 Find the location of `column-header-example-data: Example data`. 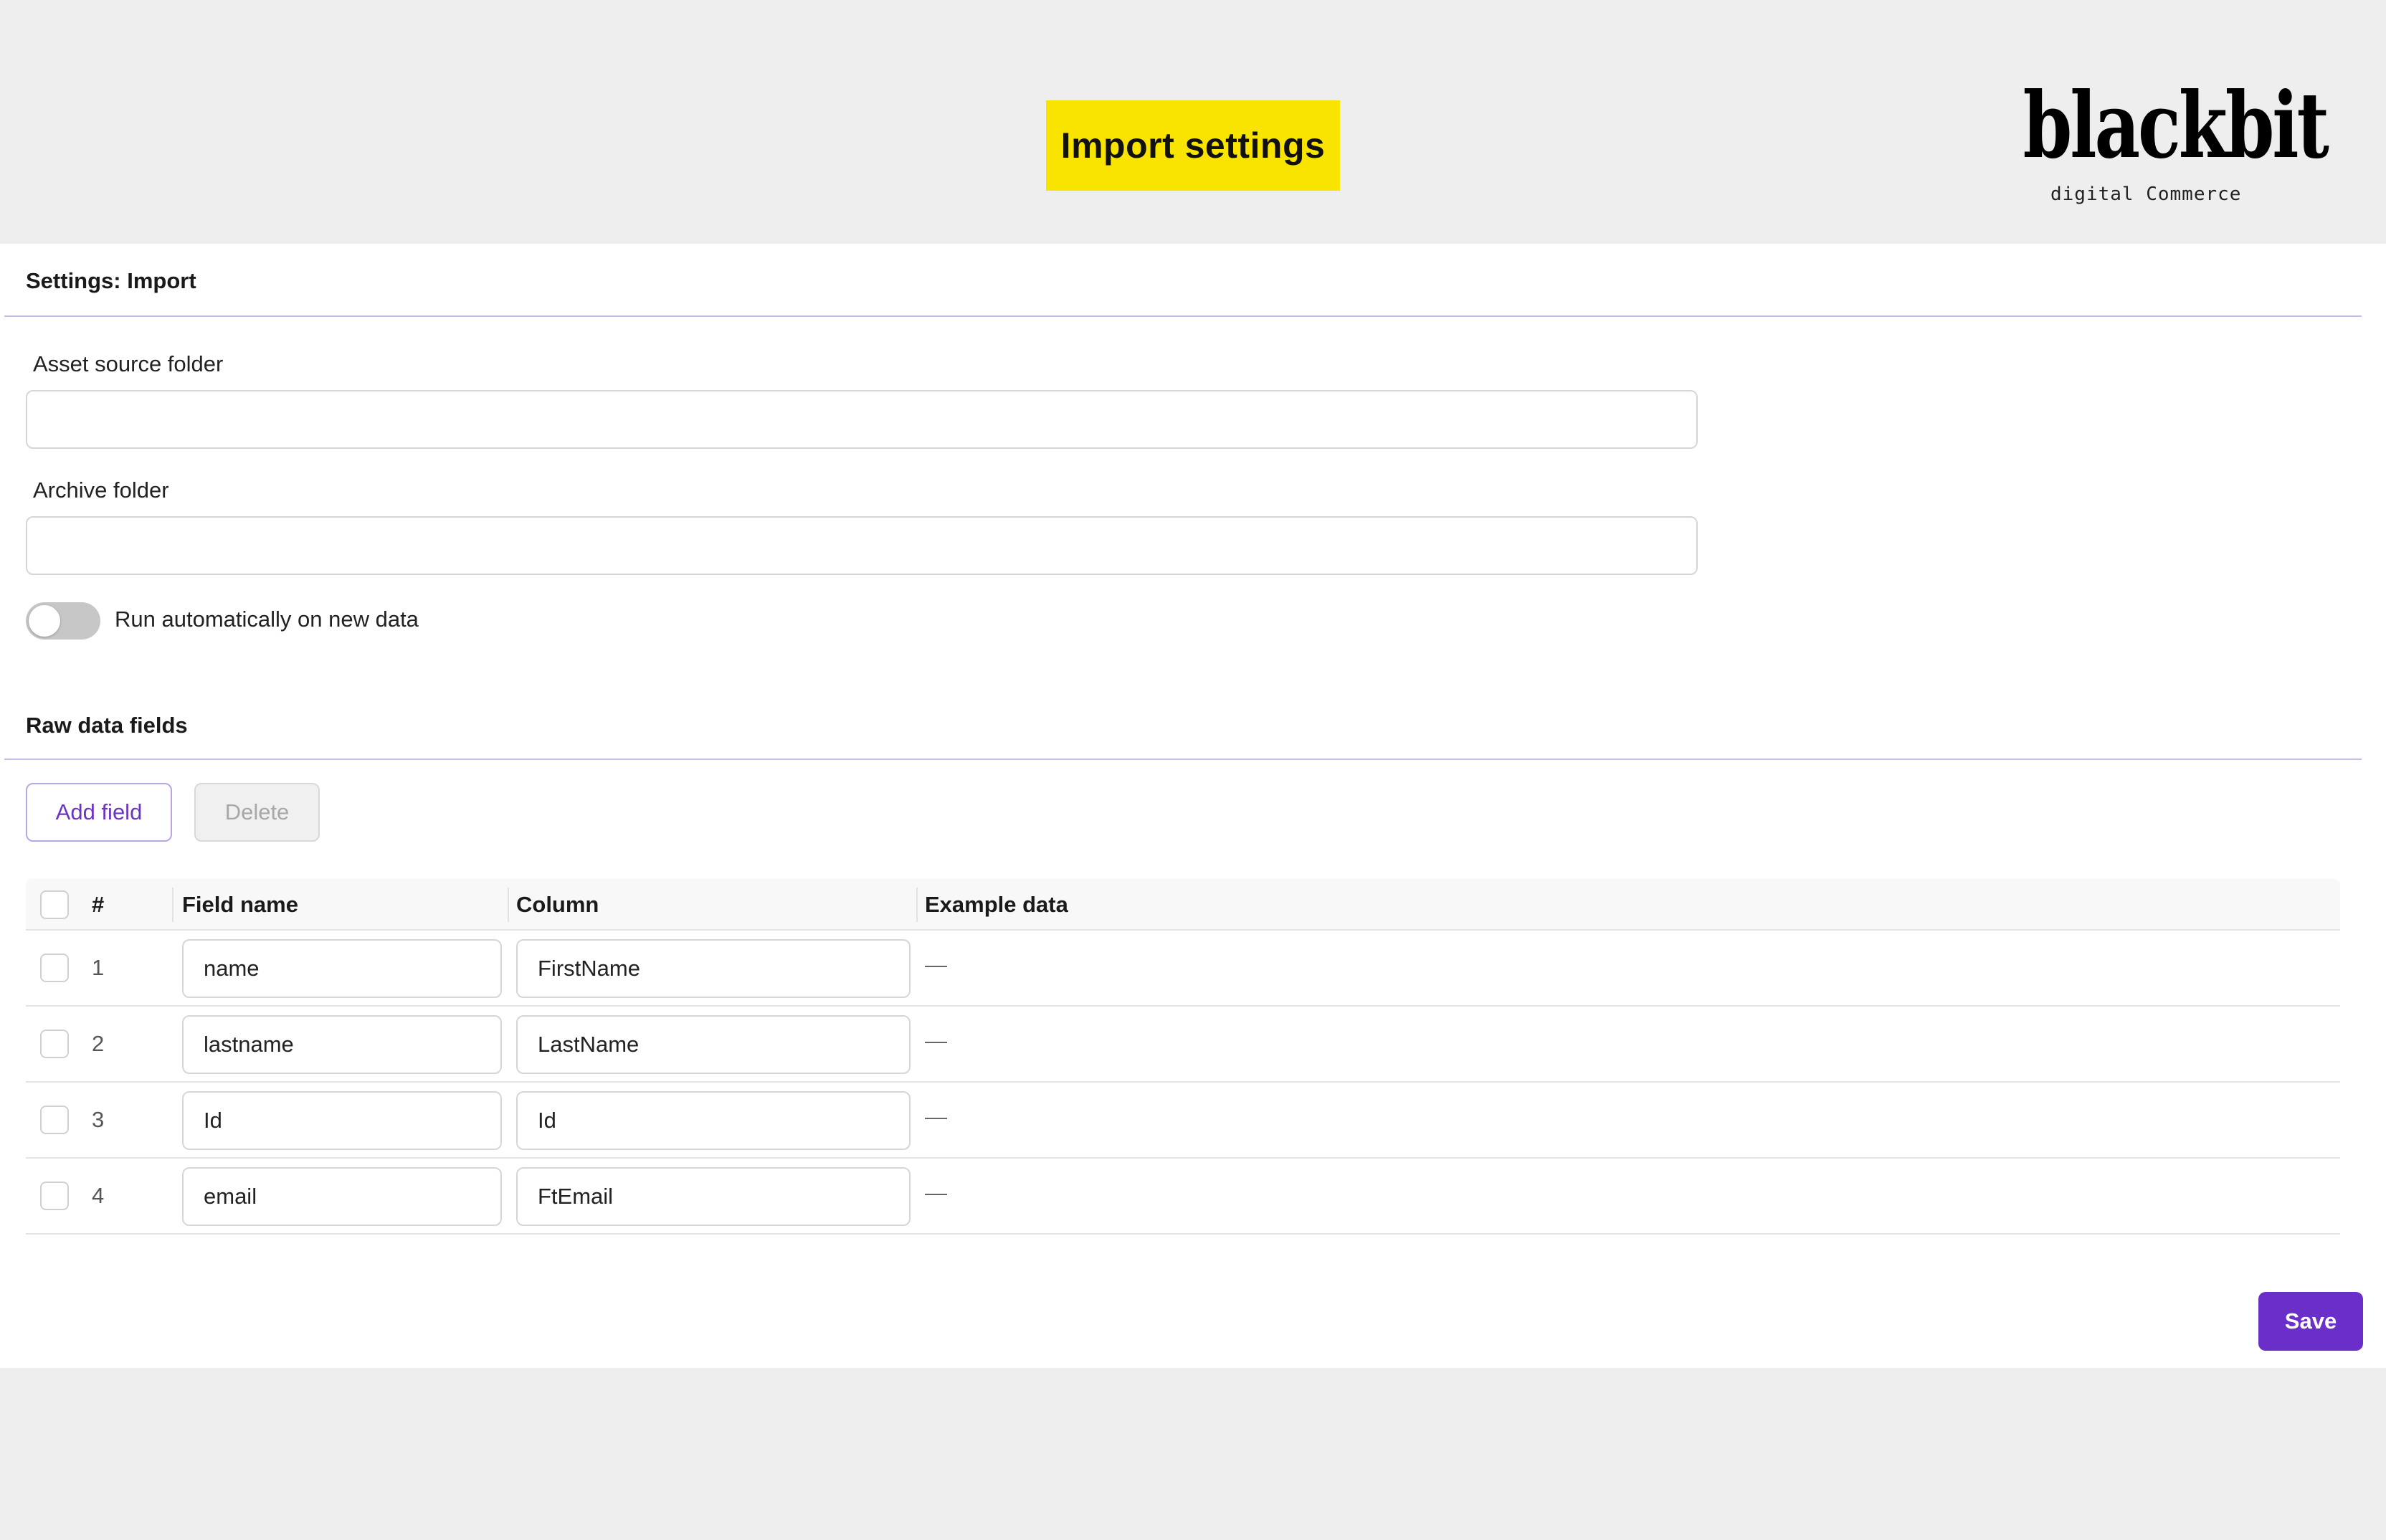

column-header-example-data: Example data is located at coordinates (996, 904).